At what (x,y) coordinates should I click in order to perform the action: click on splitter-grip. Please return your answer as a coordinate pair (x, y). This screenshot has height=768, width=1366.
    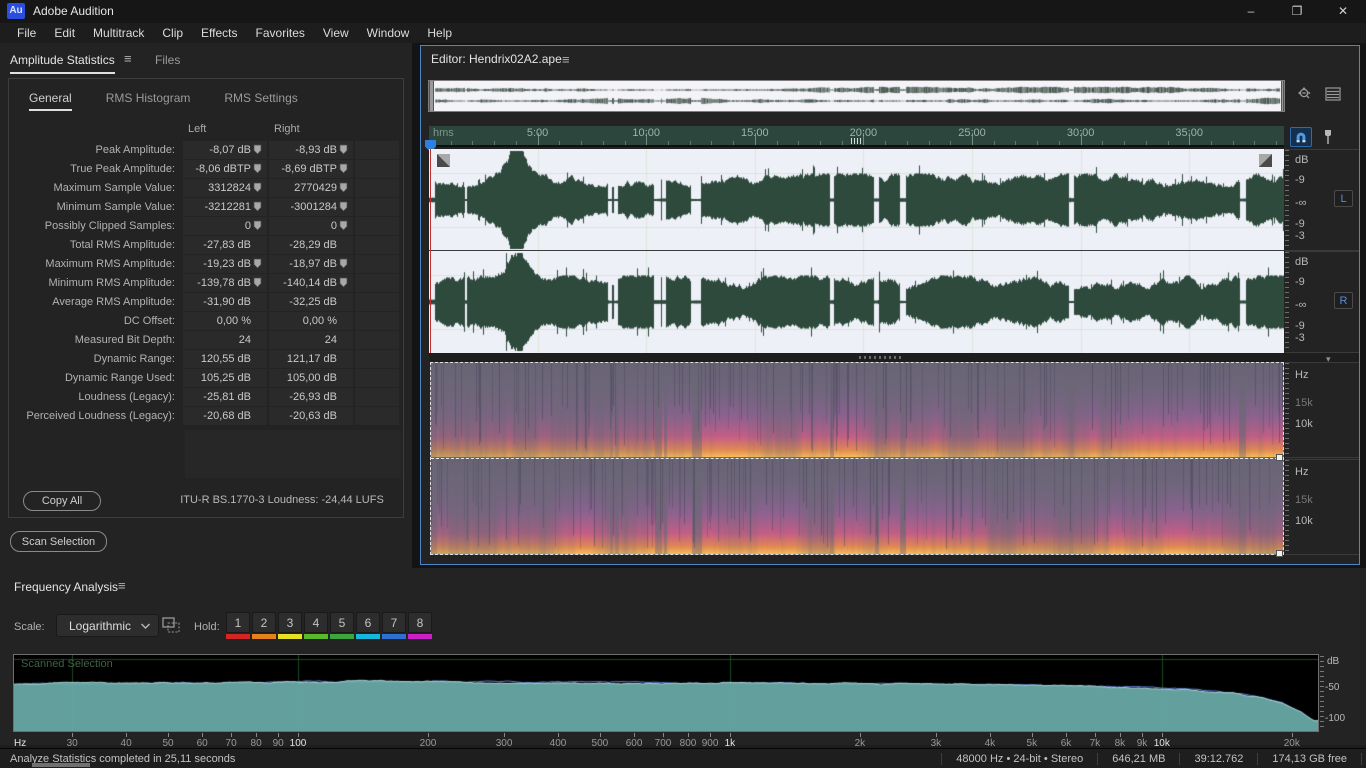
    Looking at the image, I should click on (881, 357).